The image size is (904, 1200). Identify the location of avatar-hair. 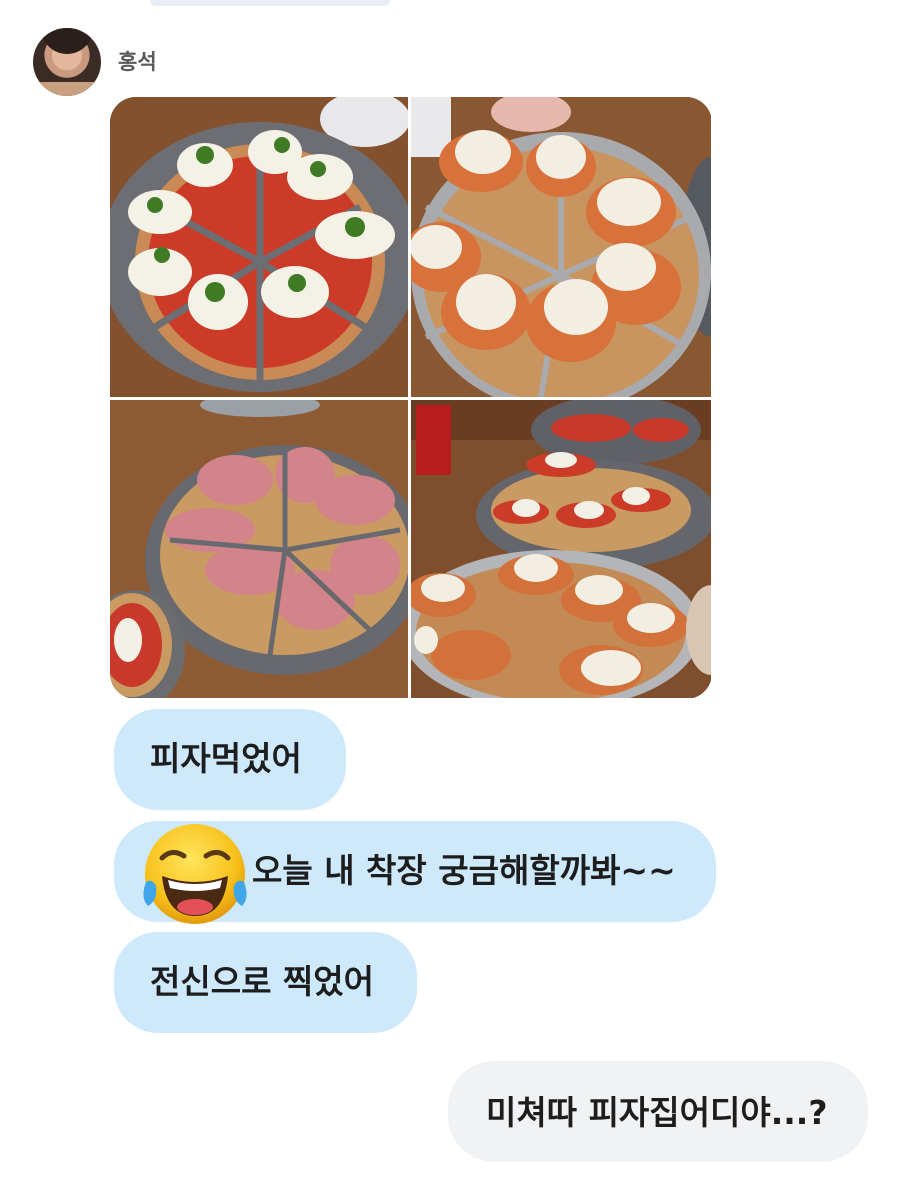
(67, 41).